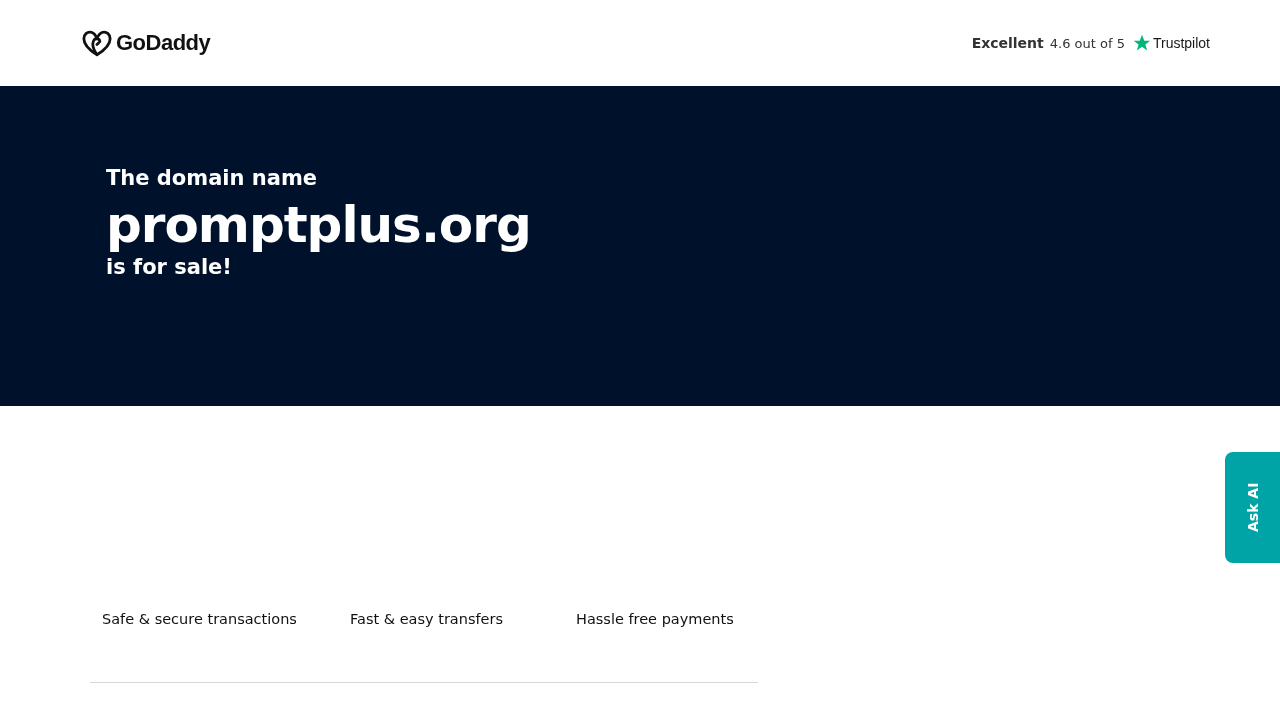 This screenshot has height=720, width=1280. I want to click on hero-outro: is for sale!, so click(169, 267).